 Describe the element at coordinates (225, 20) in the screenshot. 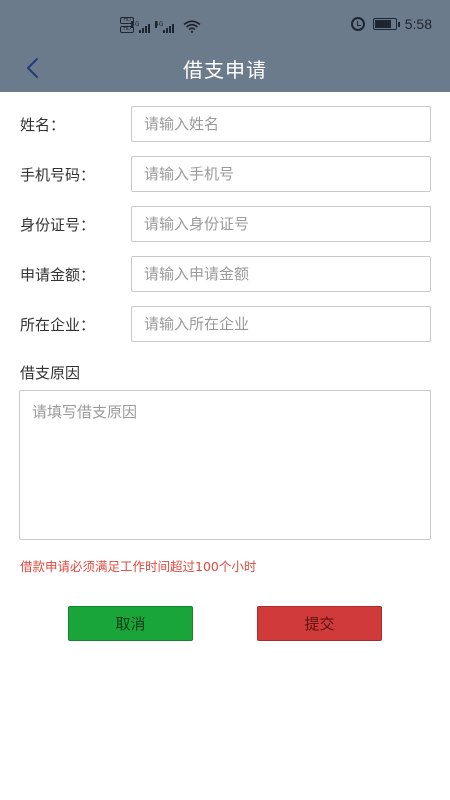

I see `status-bar: HD HD 4G 4G 5:58` at that location.